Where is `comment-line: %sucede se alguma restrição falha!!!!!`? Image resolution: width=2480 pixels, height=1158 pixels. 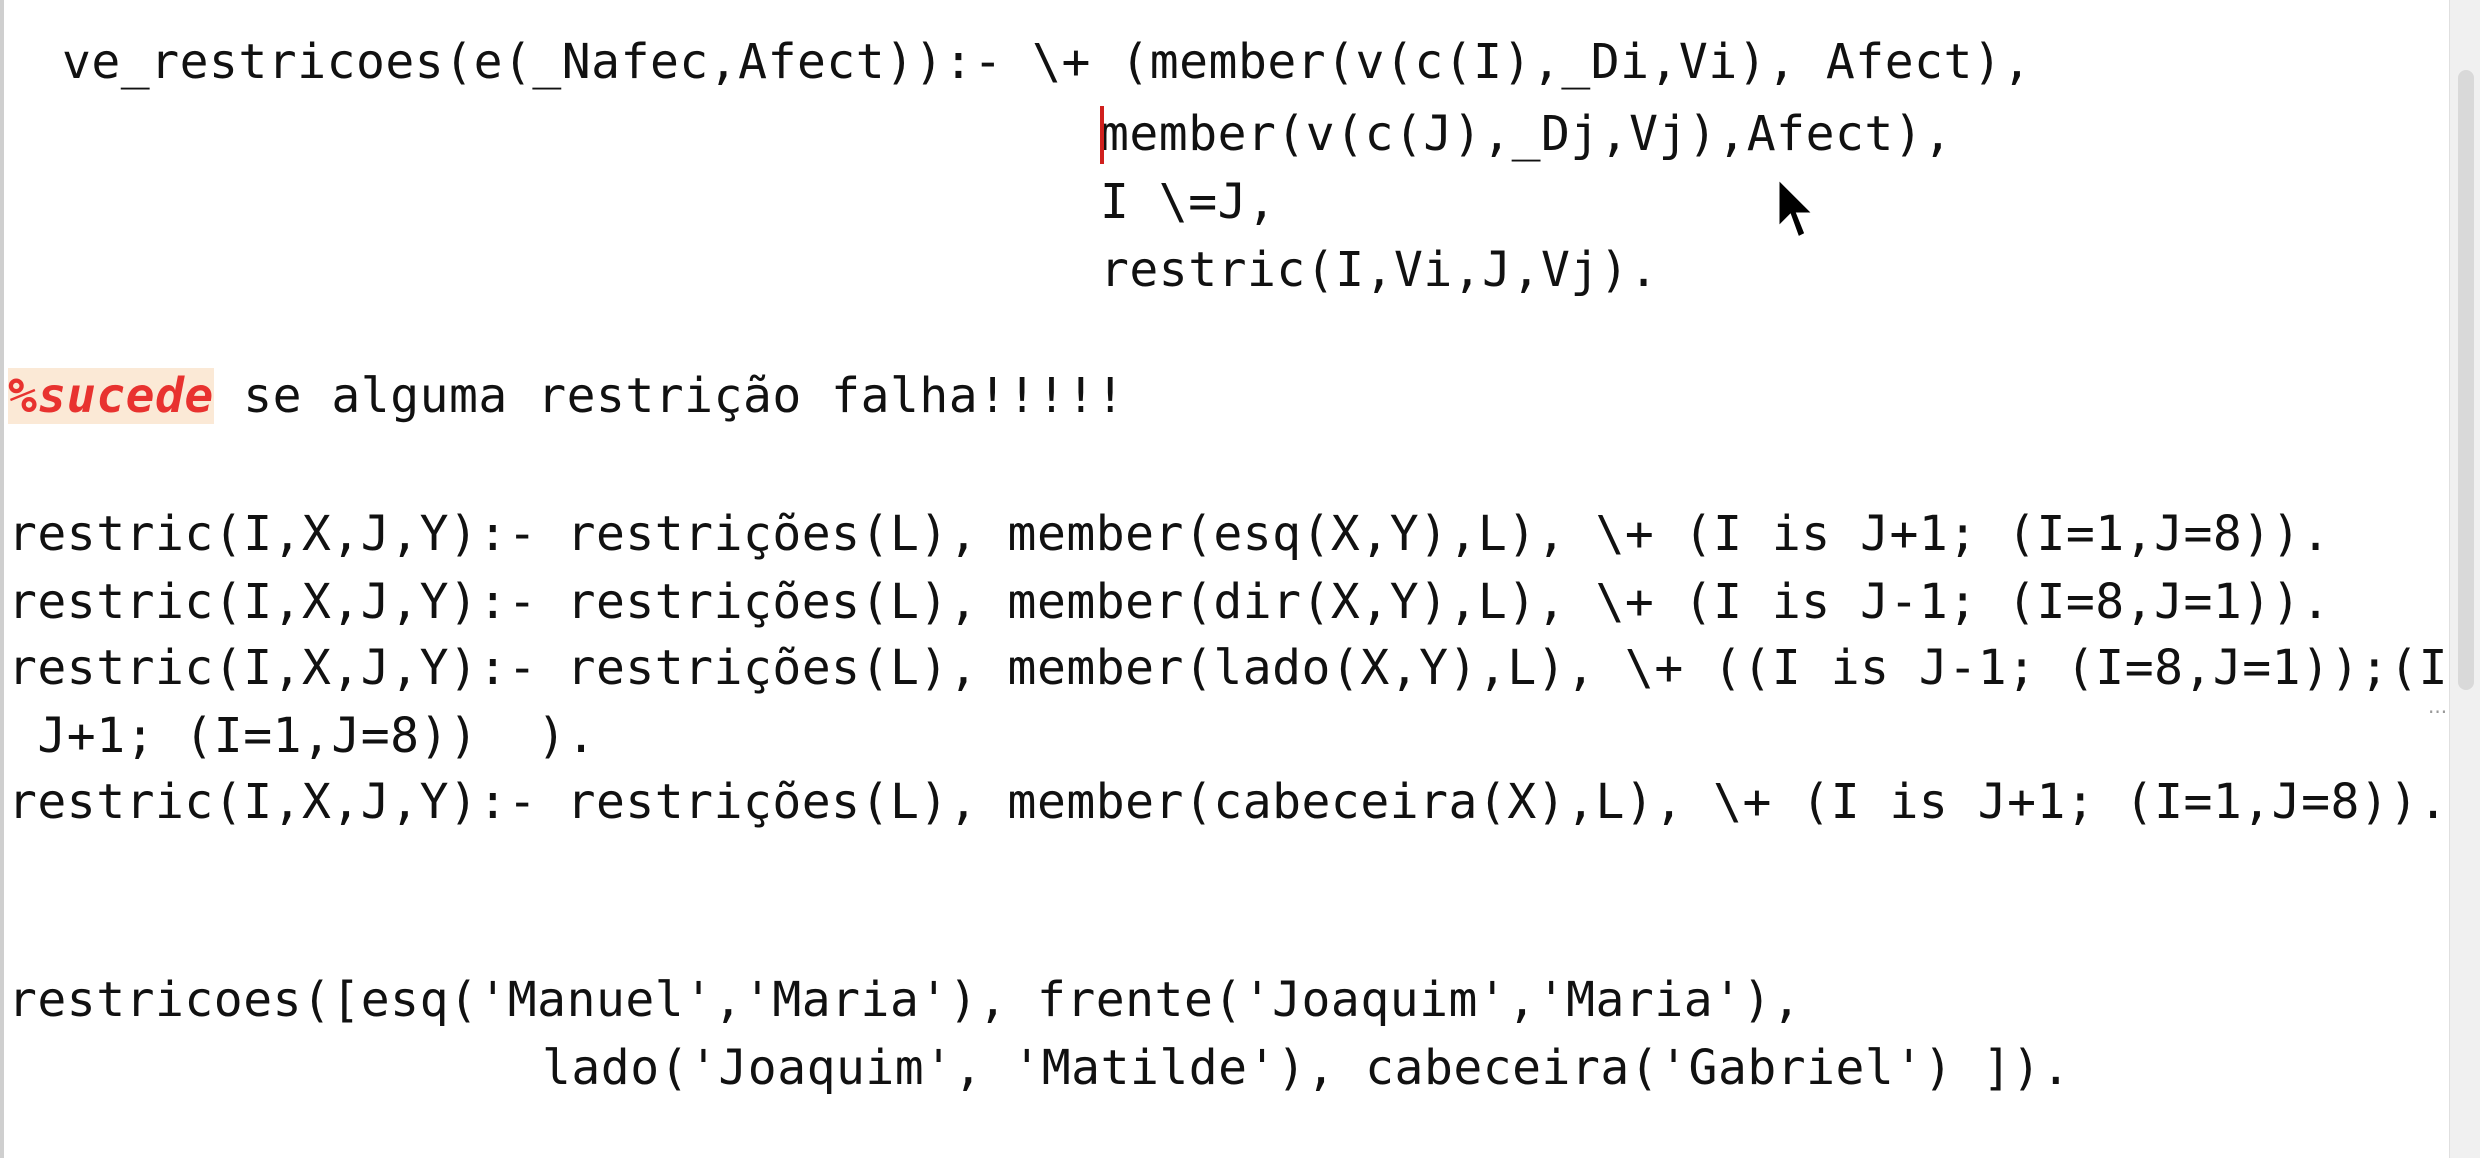 comment-line: %sucede se alguma restrição falha!!!!! is located at coordinates (566, 396).